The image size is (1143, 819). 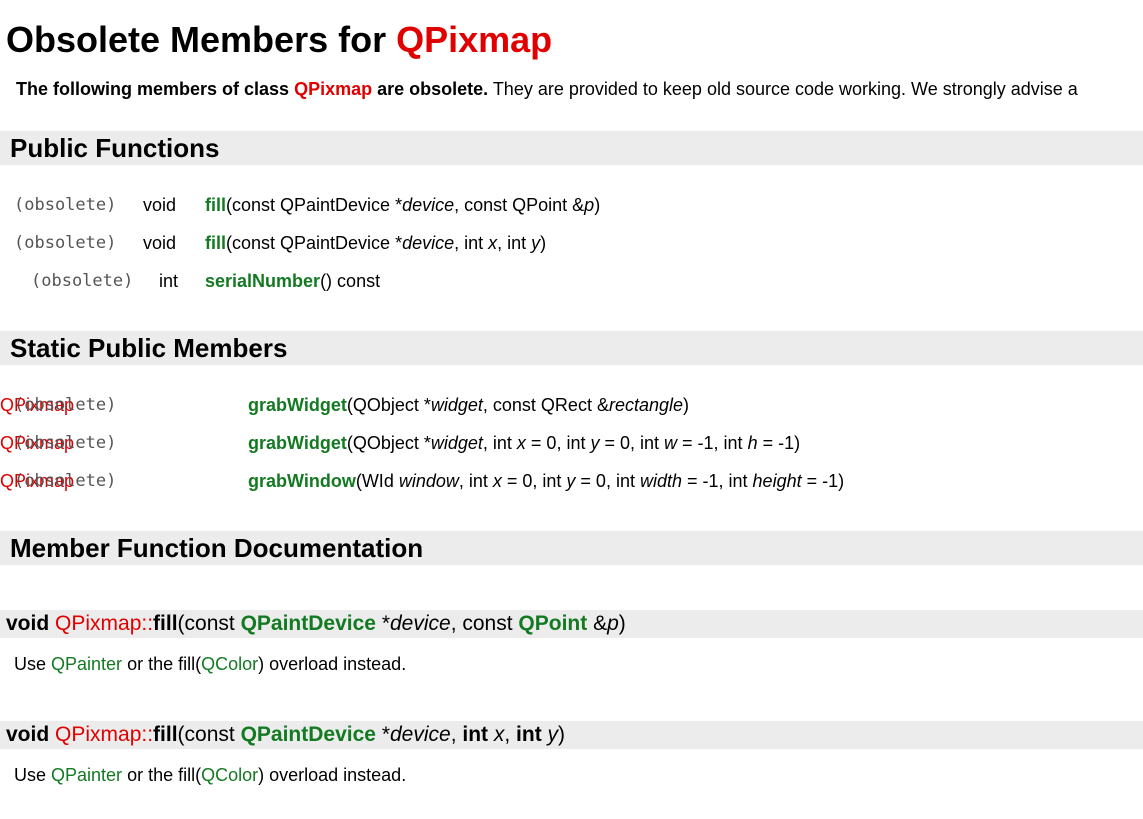 I want to click on section-heading-static-public-members: Static Public Members, so click(x=149, y=348).